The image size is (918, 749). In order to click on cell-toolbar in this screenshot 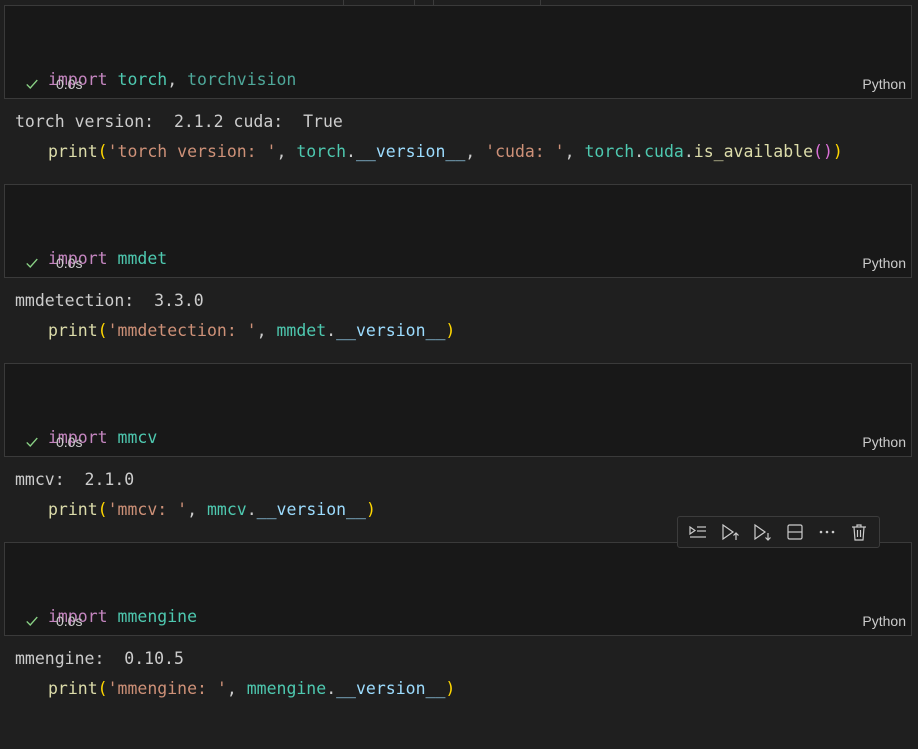, I will do `click(778, 532)`.